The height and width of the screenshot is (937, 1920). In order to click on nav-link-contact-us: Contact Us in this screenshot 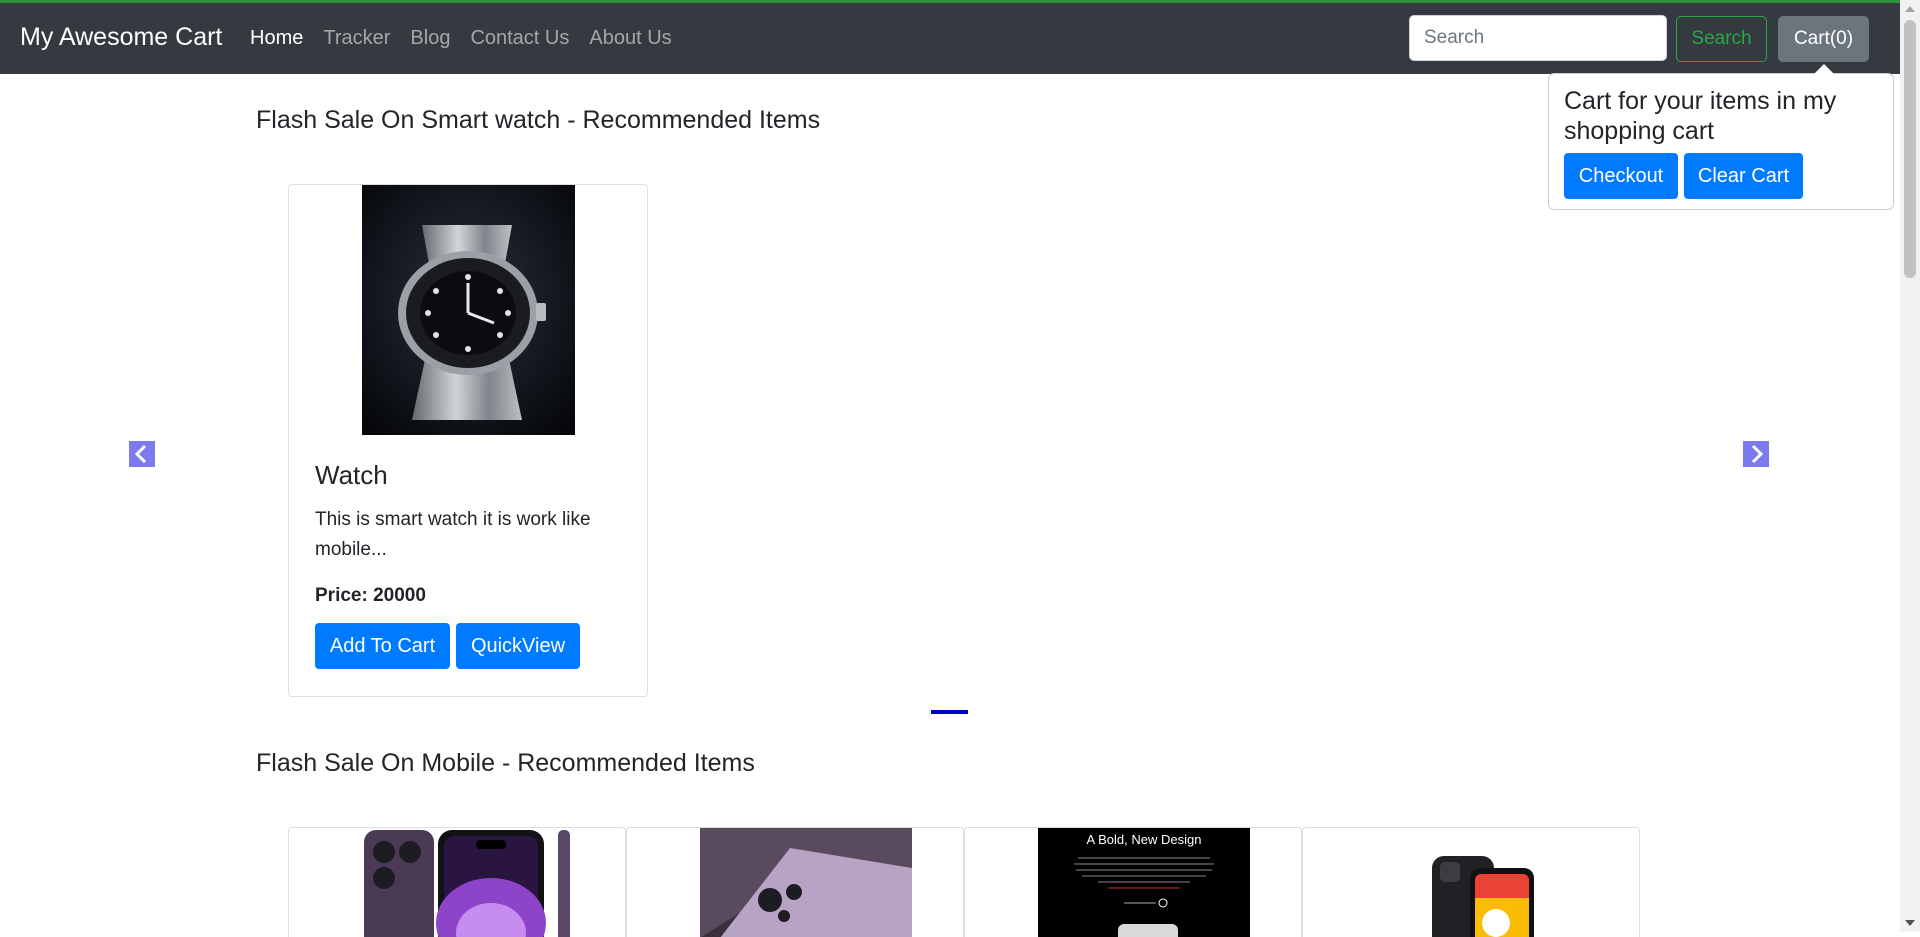, I will do `click(519, 38)`.